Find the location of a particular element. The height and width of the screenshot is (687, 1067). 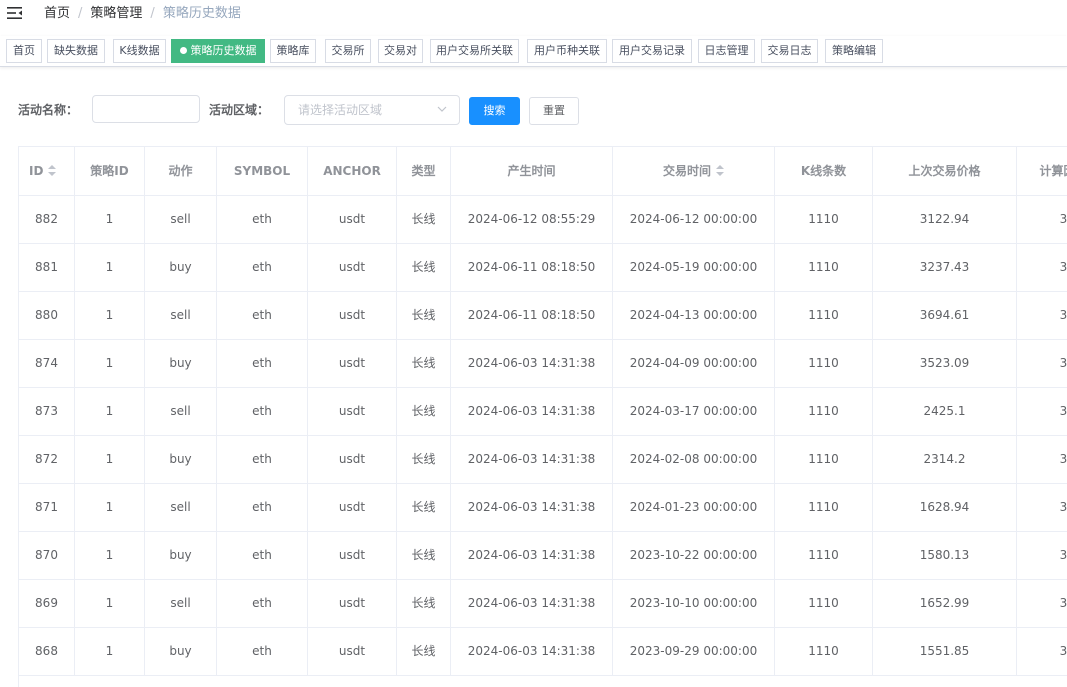

cell-id: 872 is located at coordinates (47, 460).